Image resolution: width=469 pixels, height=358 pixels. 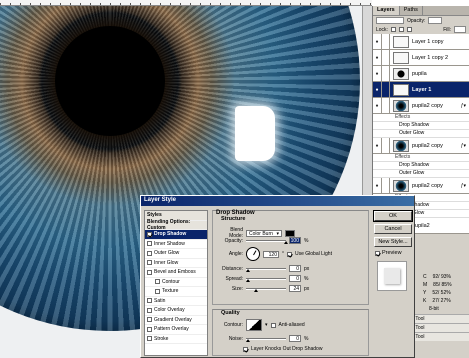 I want to click on style-item: Drop Shadow, so click(x=176, y=235).